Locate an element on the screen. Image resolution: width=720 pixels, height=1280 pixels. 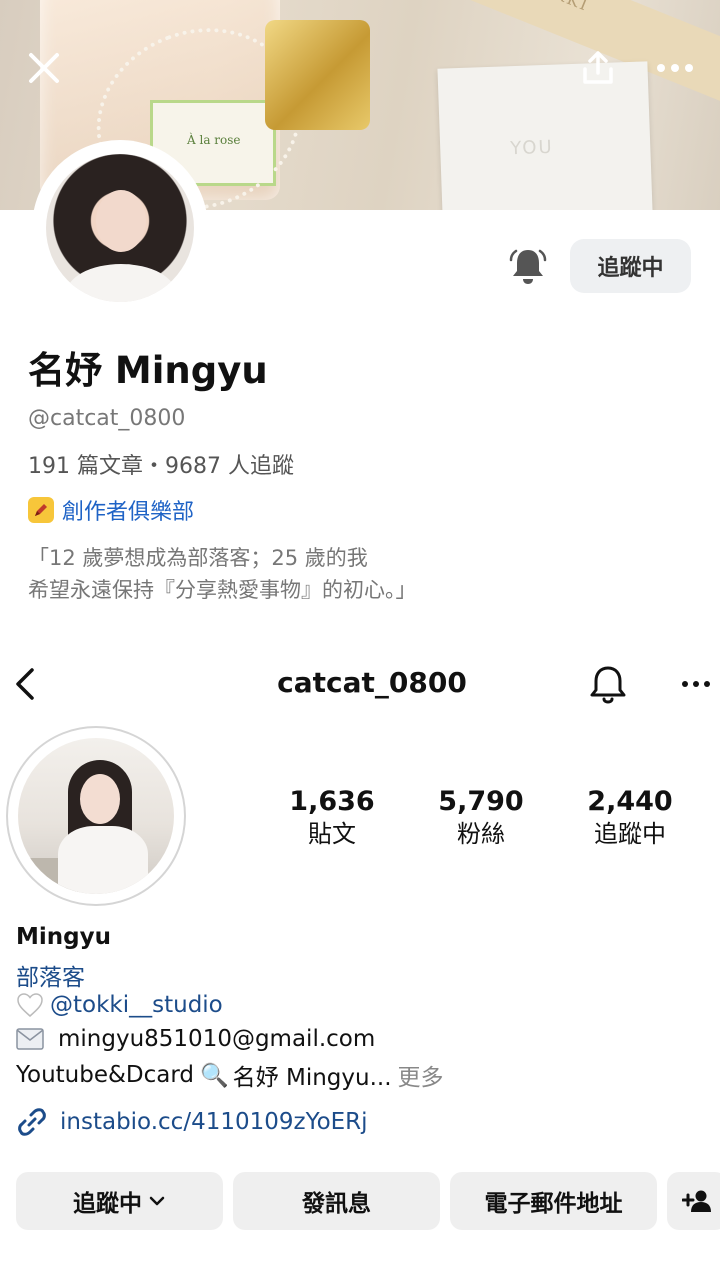
stat-value: 1,636 is located at coordinates (332, 801).